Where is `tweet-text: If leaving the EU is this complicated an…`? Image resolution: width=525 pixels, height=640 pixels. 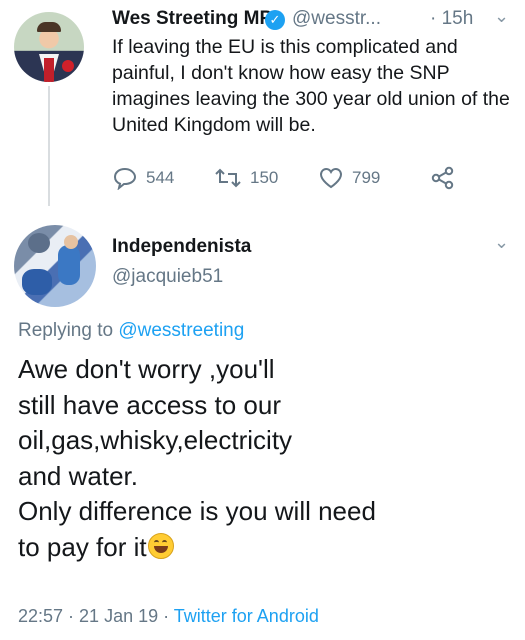
tweet-text: If leaving the EU is this complicated an… is located at coordinates (311, 86).